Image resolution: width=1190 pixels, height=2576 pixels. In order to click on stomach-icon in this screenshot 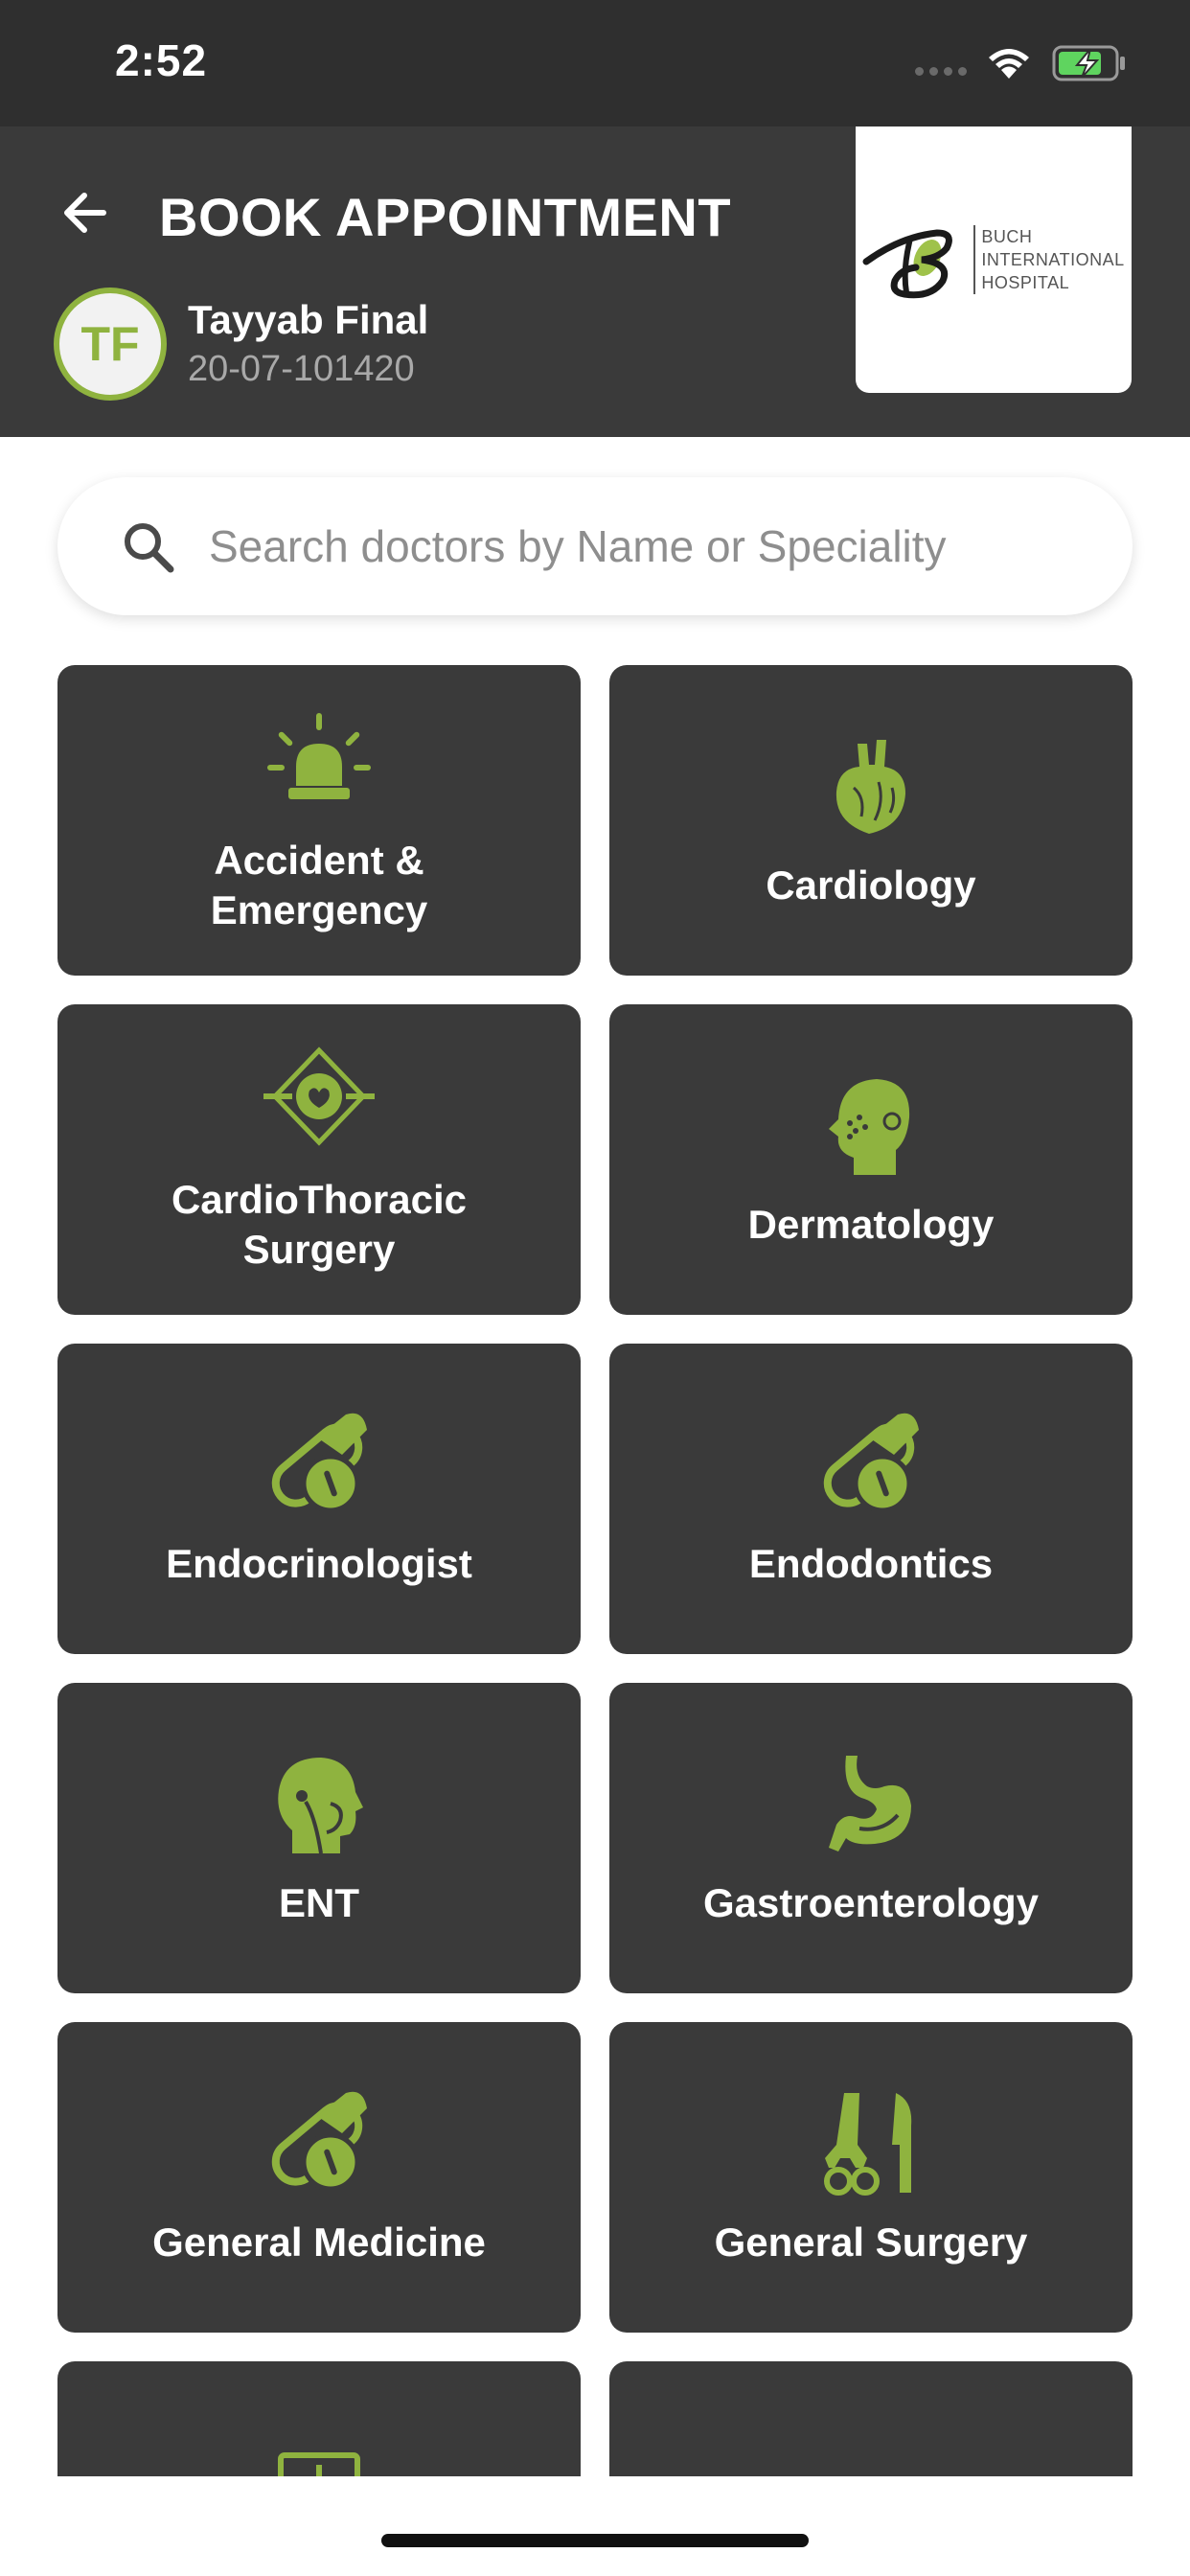, I will do `click(871, 1803)`.